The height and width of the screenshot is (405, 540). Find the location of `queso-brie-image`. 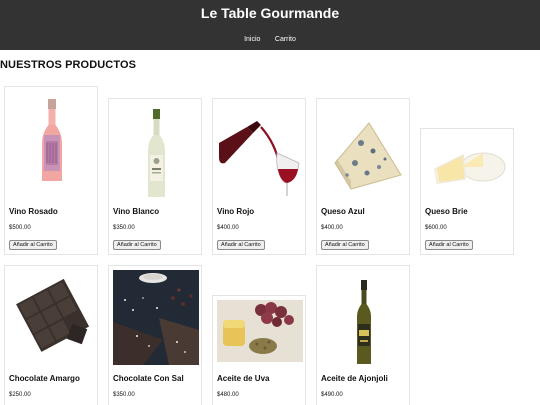

queso-brie-image is located at coordinates (468, 163).